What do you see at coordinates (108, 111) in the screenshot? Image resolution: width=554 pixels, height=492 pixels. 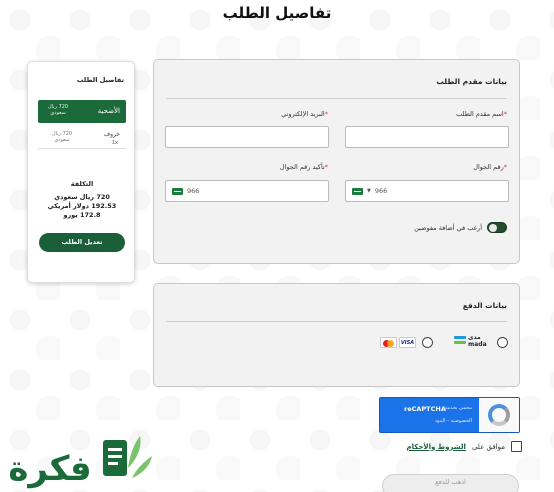 I see `main-item-name: الأضحية` at bounding box center [108, 111].